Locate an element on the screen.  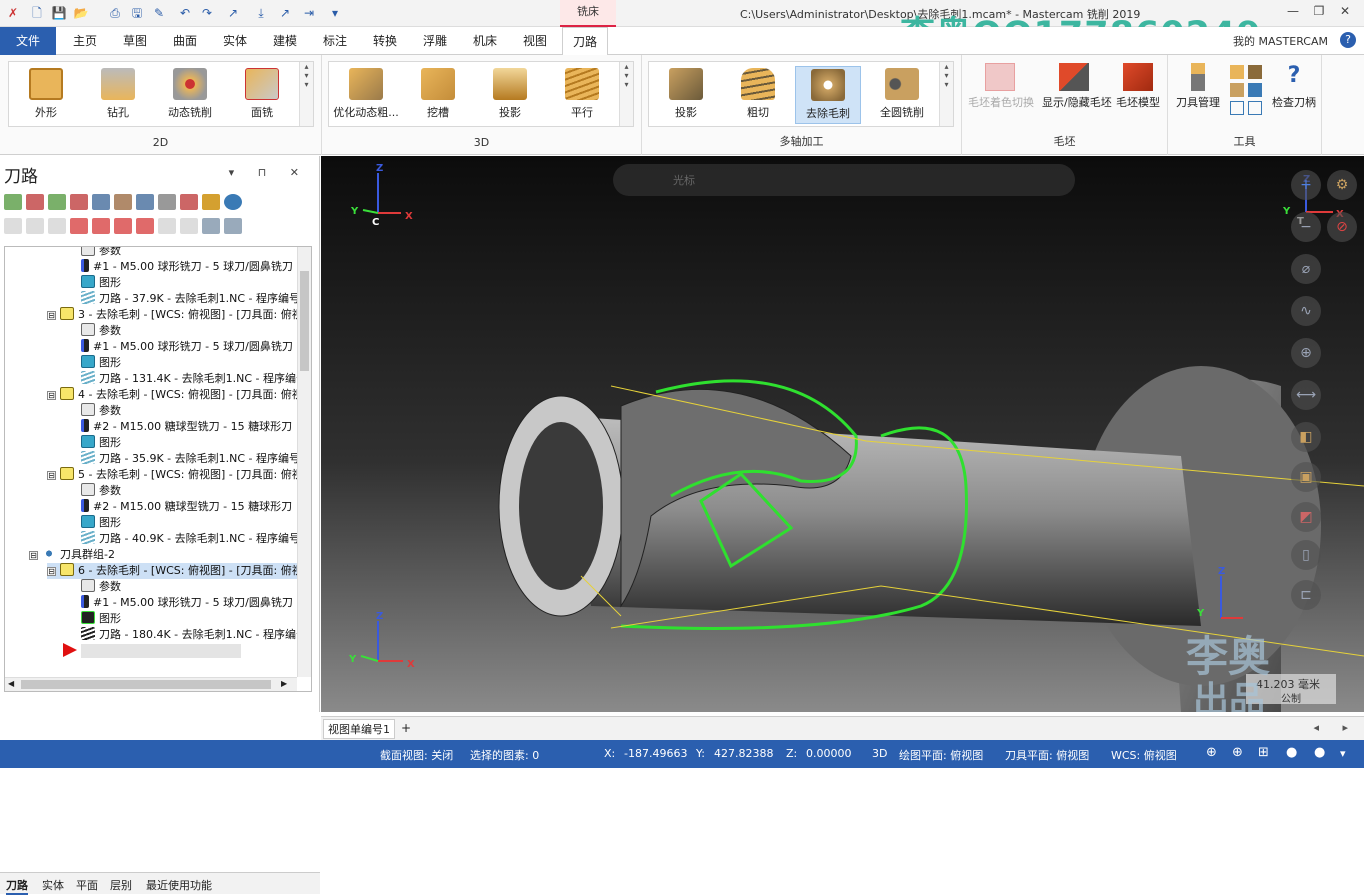
draw-plane-status: 绘图平面: 俯视图 is located at coordinates (941, 755).